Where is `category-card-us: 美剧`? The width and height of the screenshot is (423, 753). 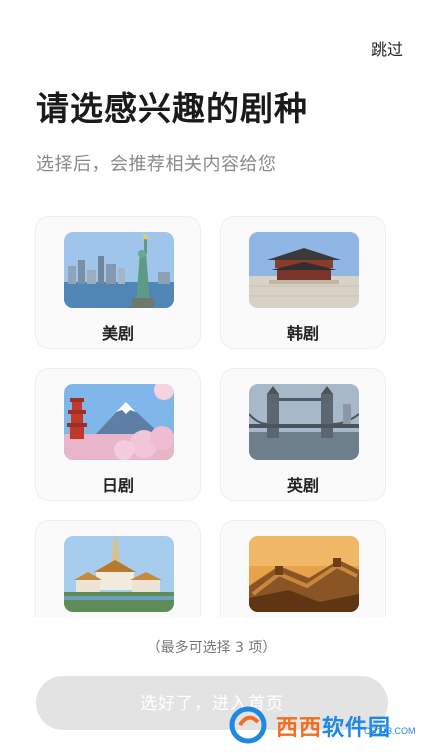
category-card-us: 美剧 is located at coordinates (118, 282).